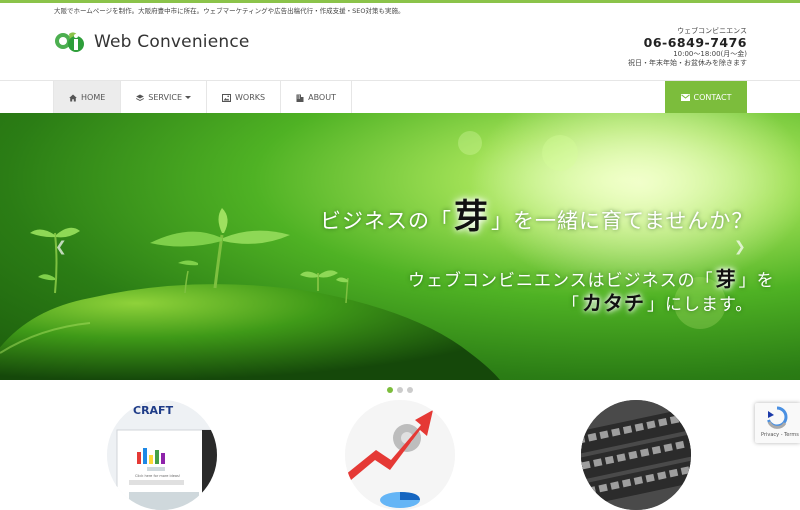 This screenshot has height=510, width=800. I want to click on hero-line1-kanji: 芽, so click(471, 217).